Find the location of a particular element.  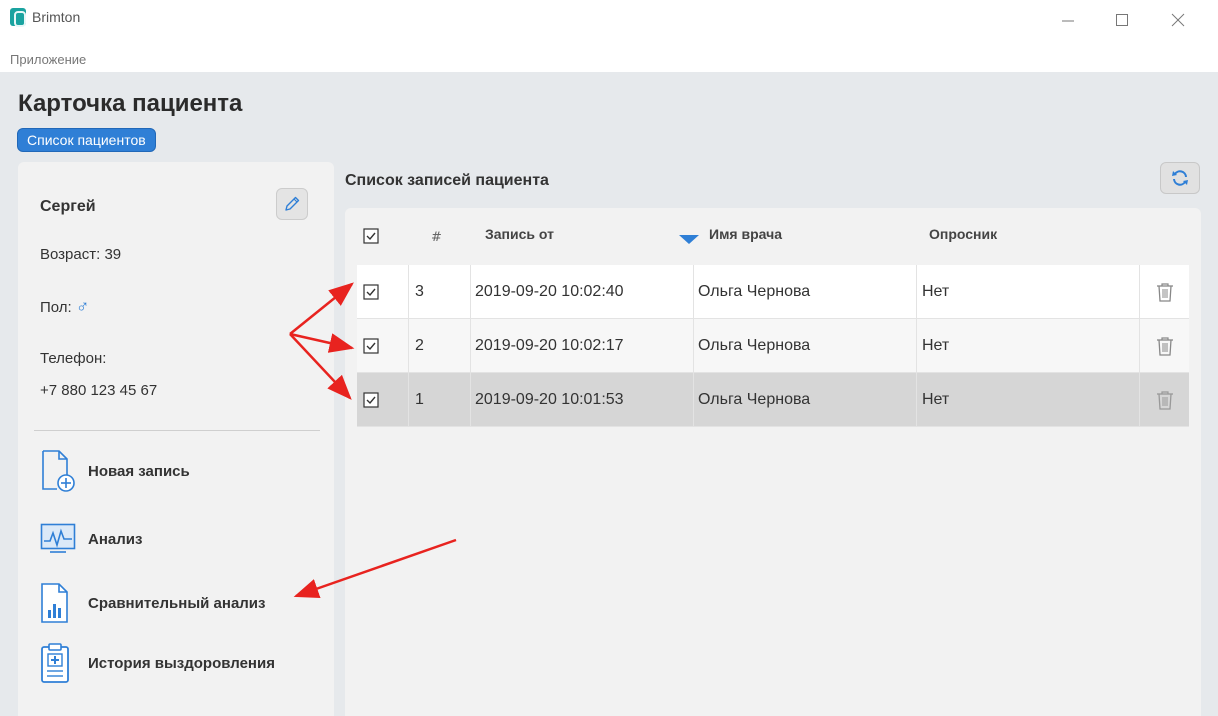

pencil-icon is located at coordinates (292, 203).